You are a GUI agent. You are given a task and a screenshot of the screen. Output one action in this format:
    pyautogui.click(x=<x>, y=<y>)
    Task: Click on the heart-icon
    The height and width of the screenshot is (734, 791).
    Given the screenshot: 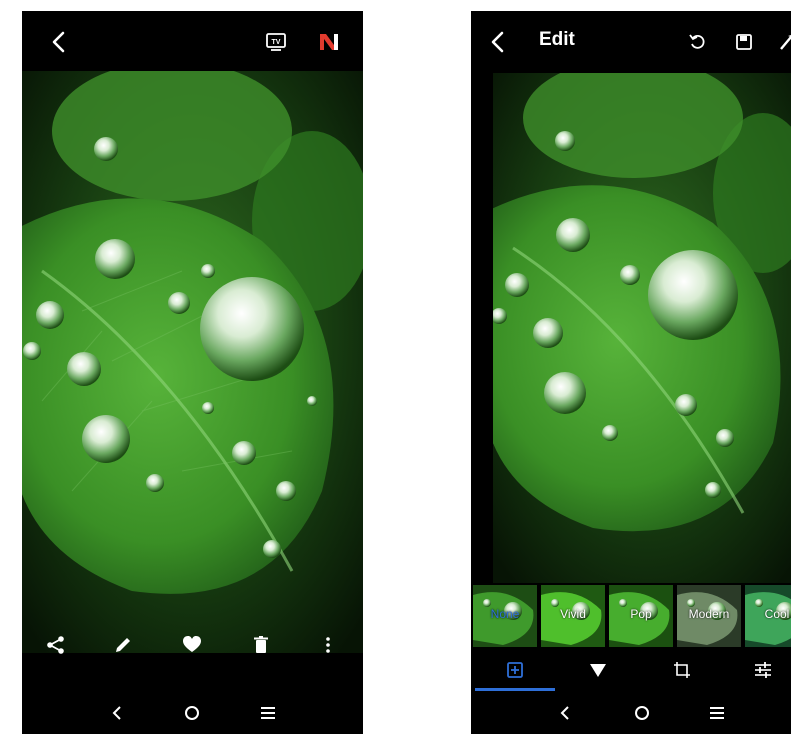 What is the action you would take?
    pyautogui.click(x=192, y=644)
    